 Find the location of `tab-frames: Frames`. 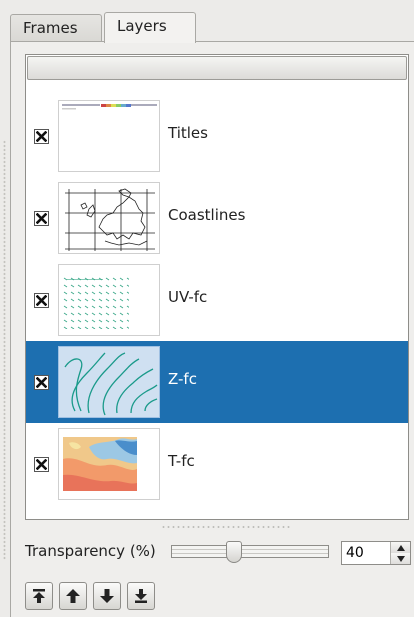

tab-frames: Frames is located at coordinates (56, 28).